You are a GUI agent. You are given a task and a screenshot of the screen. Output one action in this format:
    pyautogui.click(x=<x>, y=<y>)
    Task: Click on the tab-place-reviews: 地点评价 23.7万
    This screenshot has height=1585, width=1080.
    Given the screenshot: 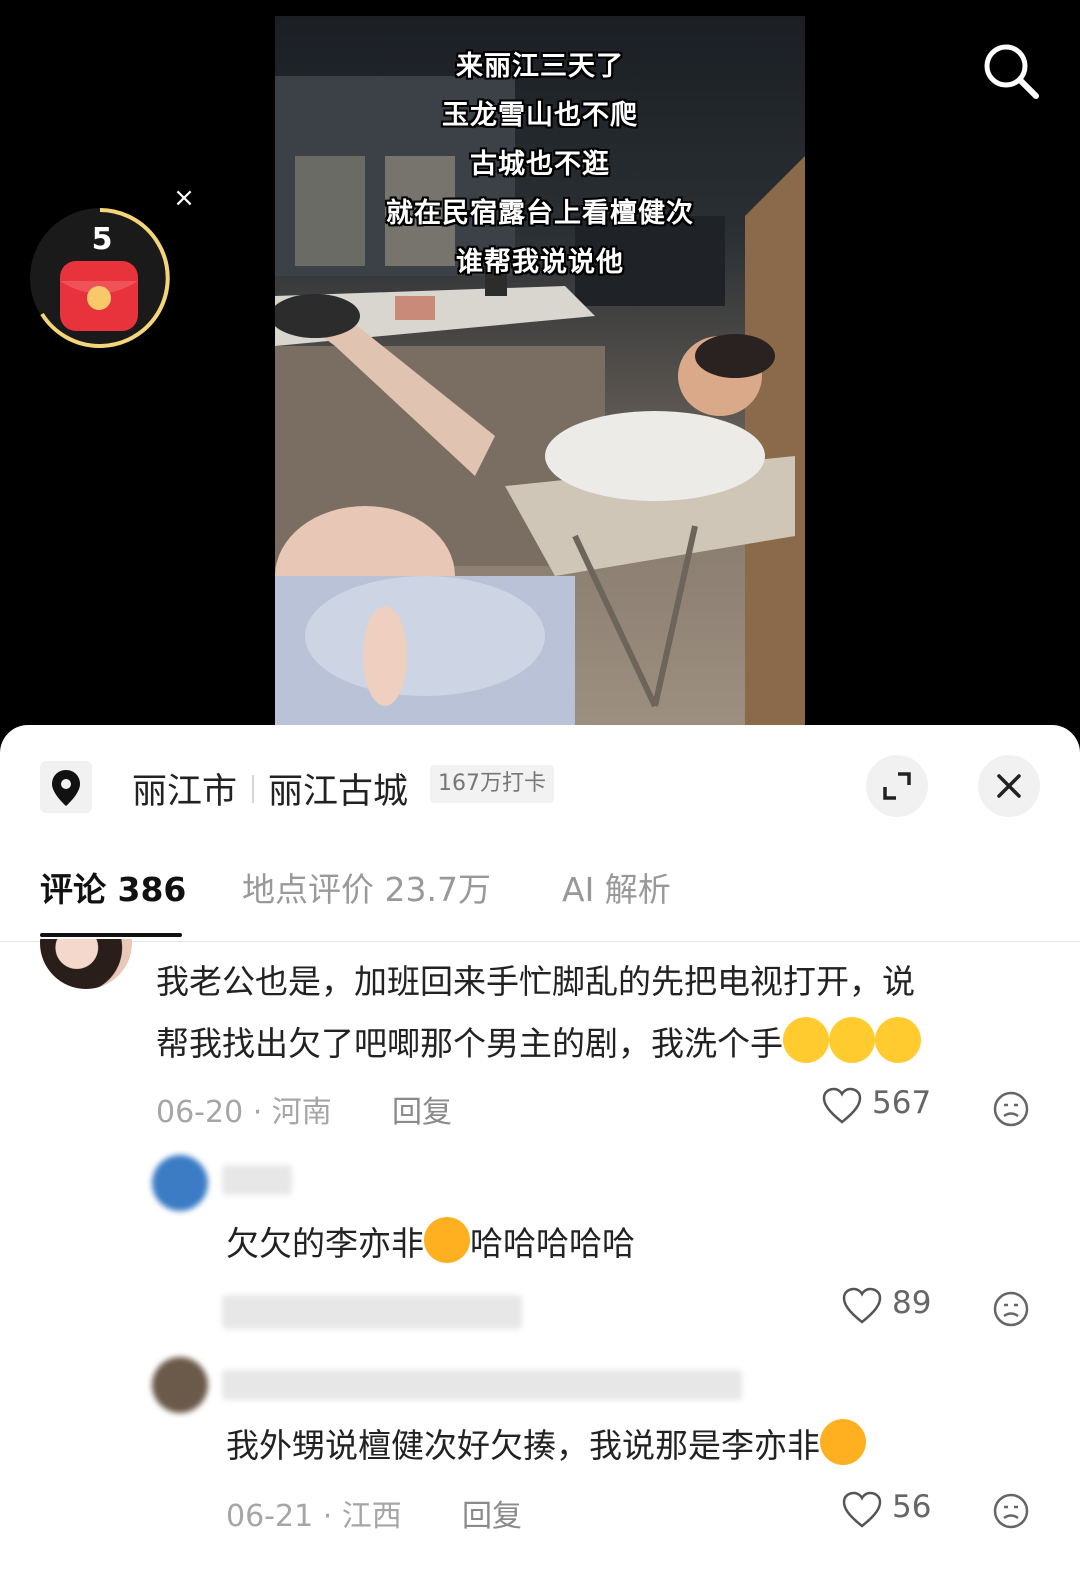 What is the action you would take?
    pyautogui.click(x=366, y=902)
    